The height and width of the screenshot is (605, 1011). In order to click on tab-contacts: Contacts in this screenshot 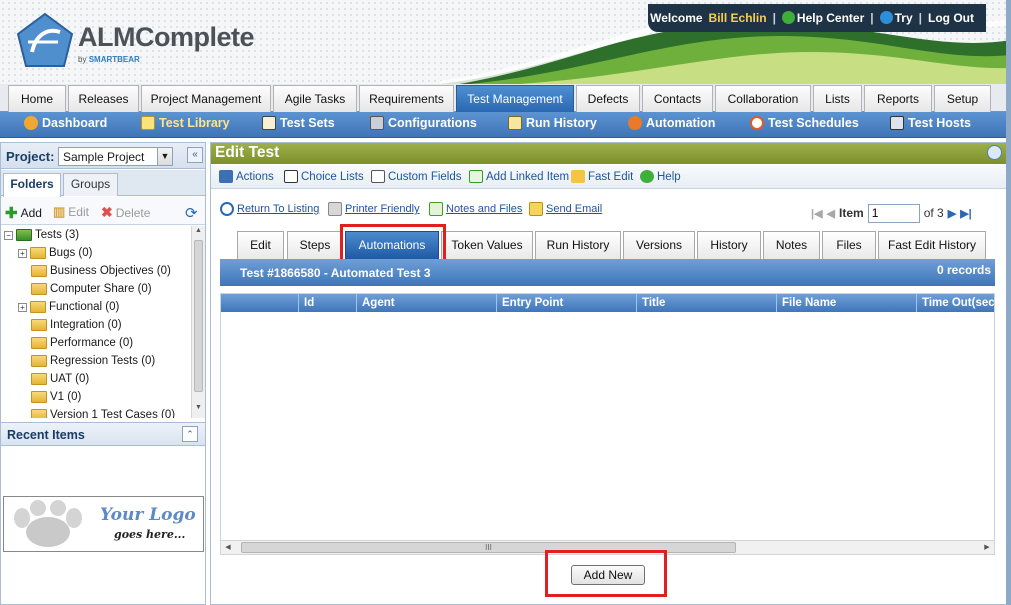, I will do `click(677, 98)`.